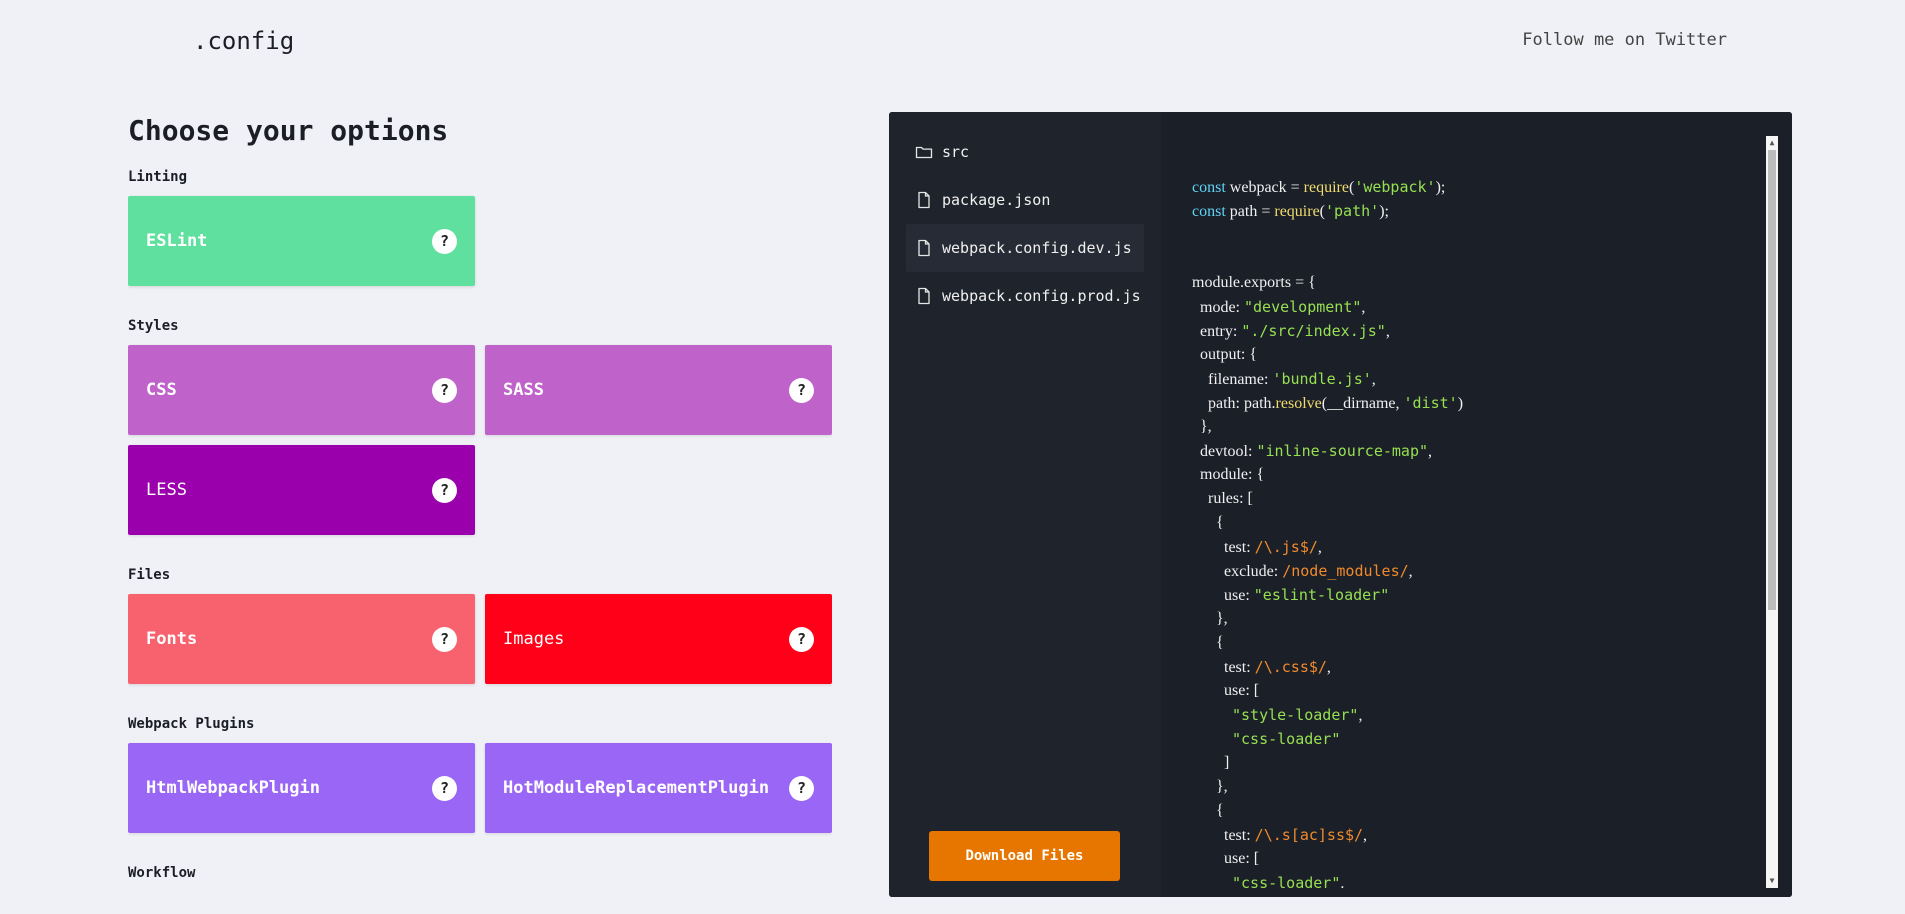  What do you see at coordinates (636, 788) in the screenshot?
I see `option-label: HotModuleReplacementPlugin` at bounding box center [636, 788].